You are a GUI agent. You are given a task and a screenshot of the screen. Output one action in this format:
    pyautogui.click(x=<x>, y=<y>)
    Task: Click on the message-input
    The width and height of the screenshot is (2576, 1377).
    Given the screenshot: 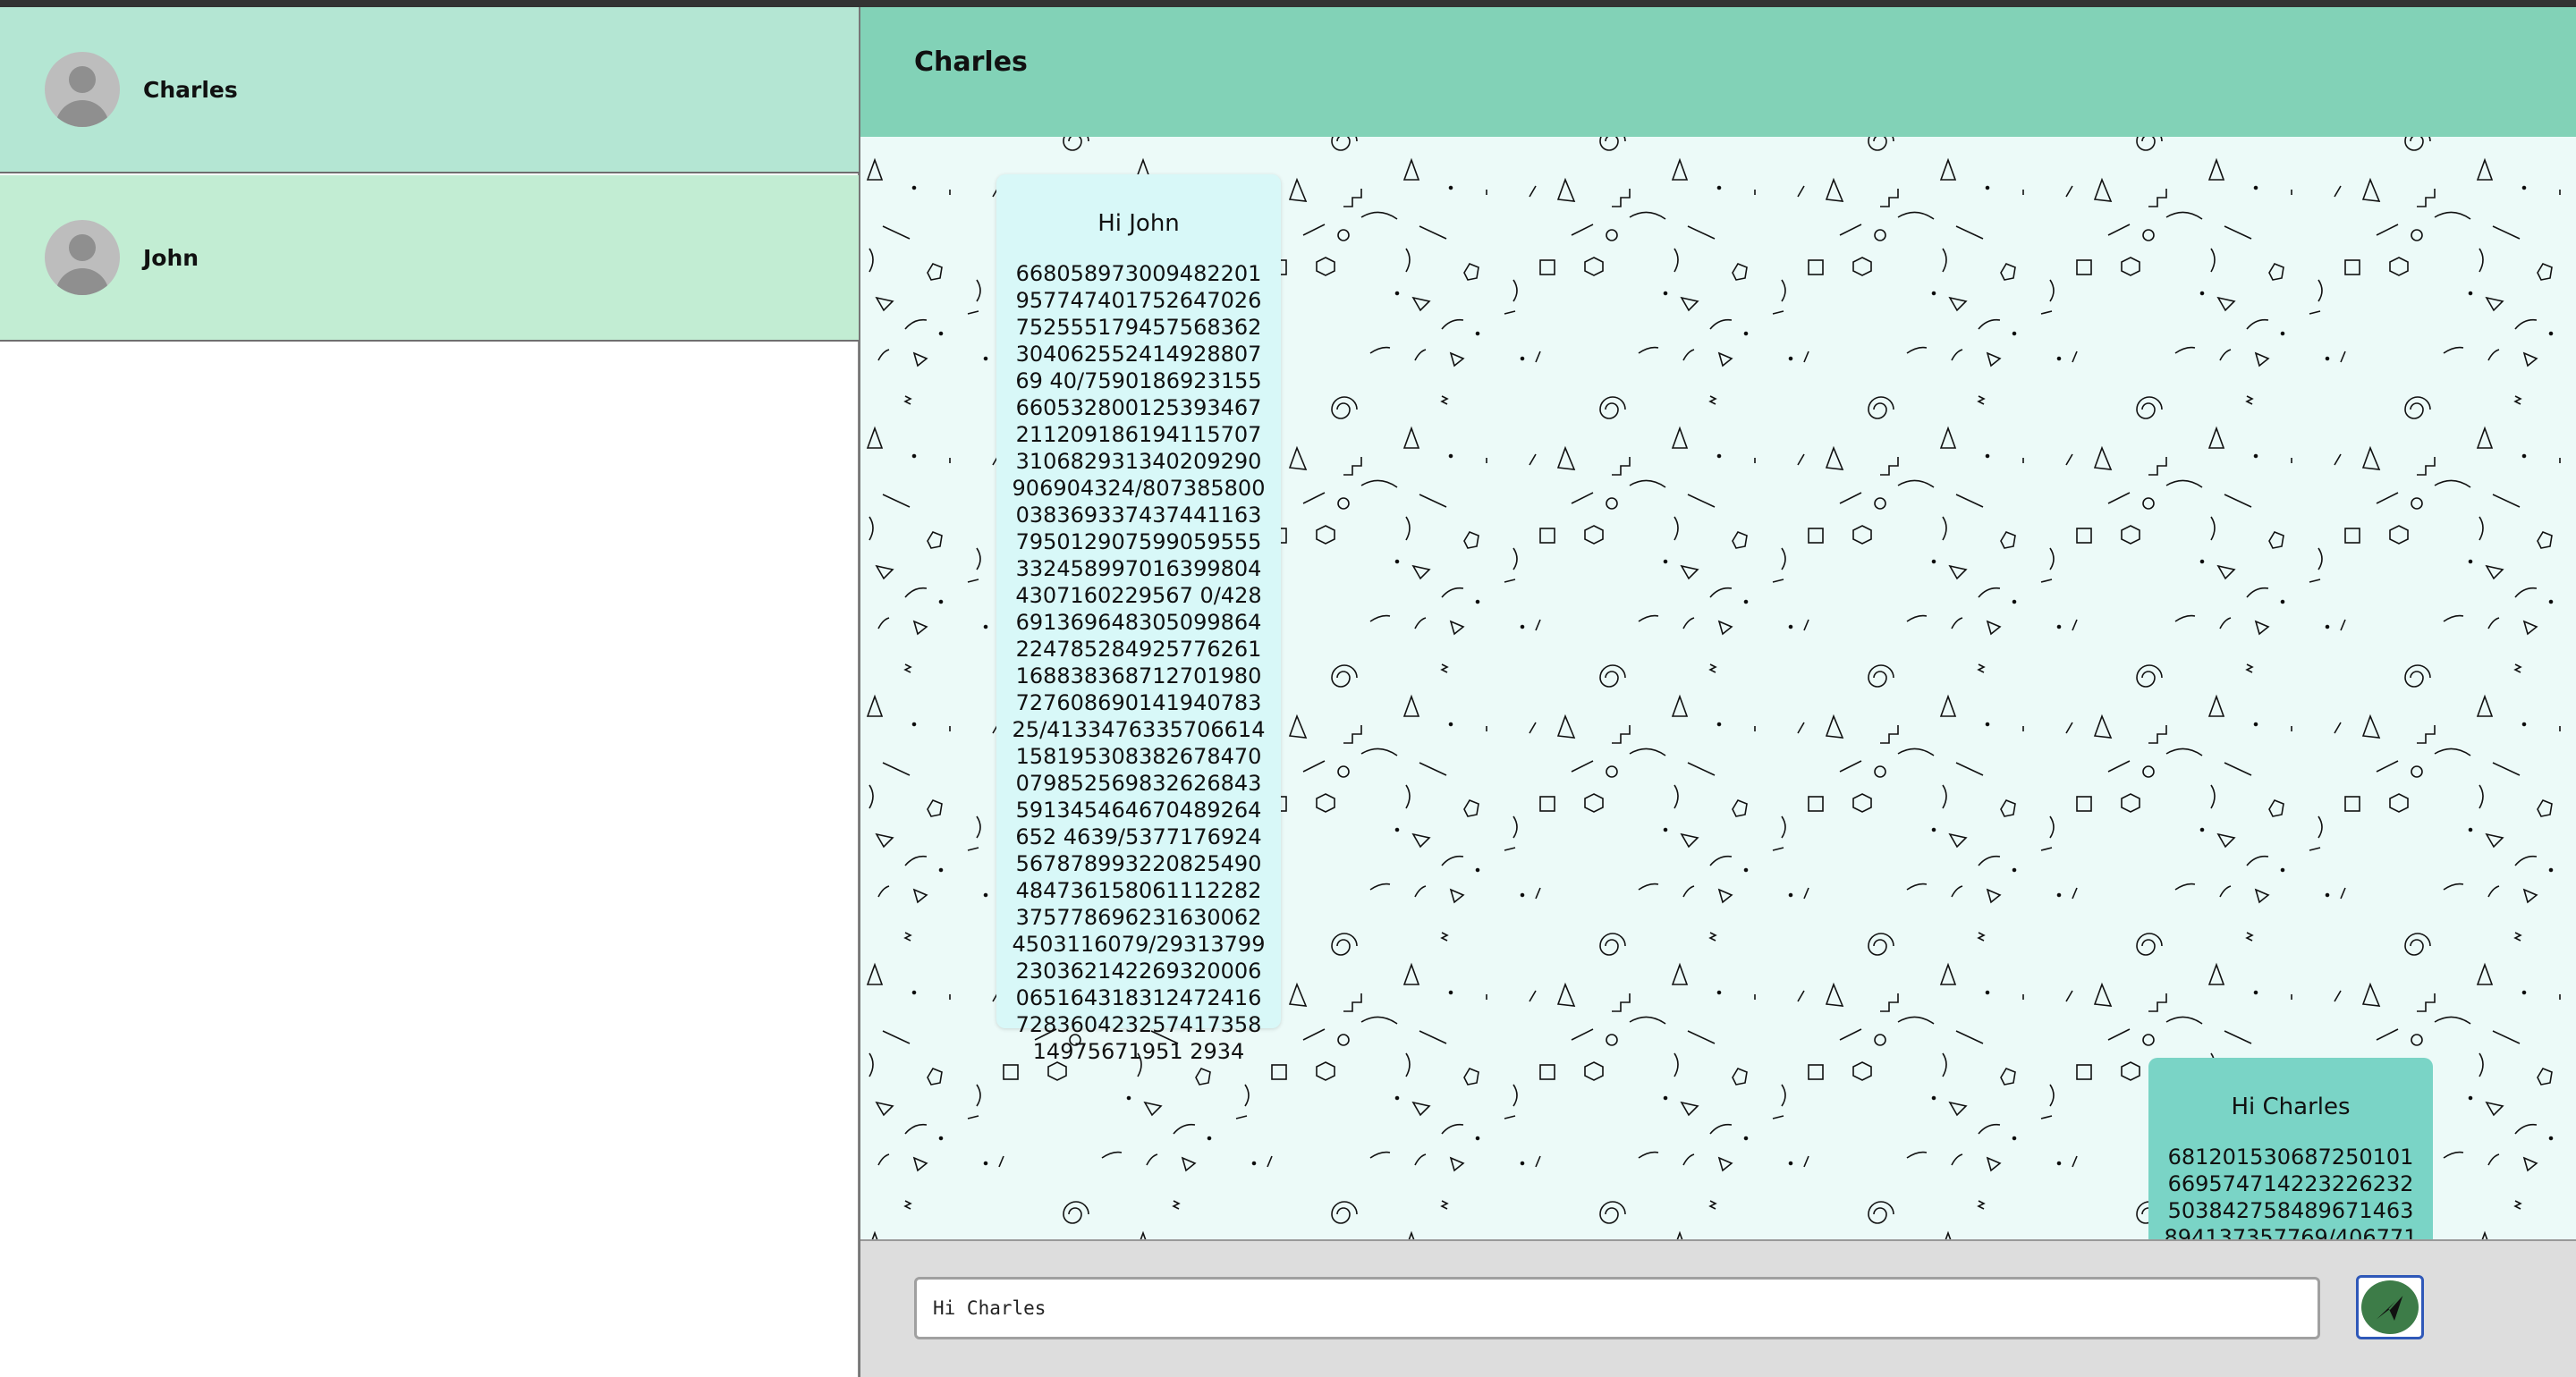 What is the action you would take?
    pyautogui.click(x=1617, y=1308)
    